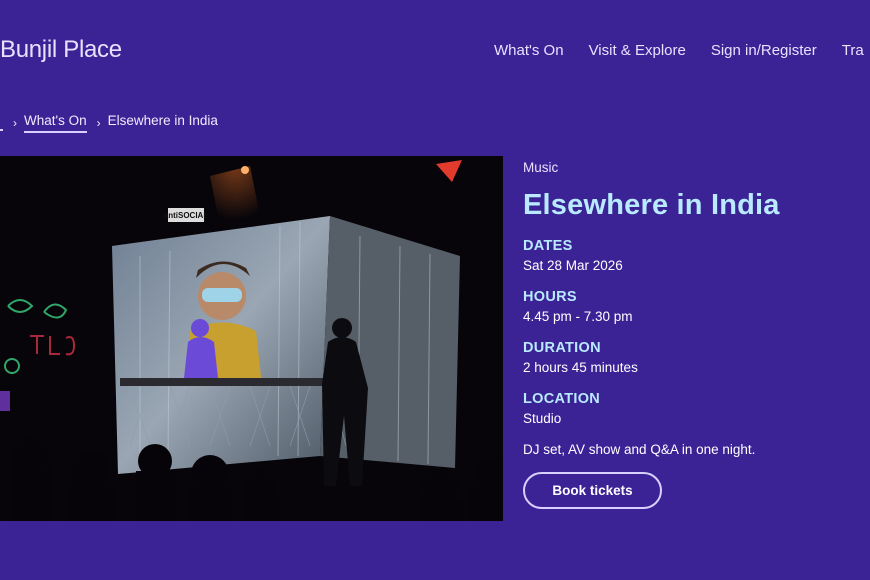  Describe the element at coordinates (688, 408) in the screenshot. I see `detail-location: LOCATION Studio` at that location.